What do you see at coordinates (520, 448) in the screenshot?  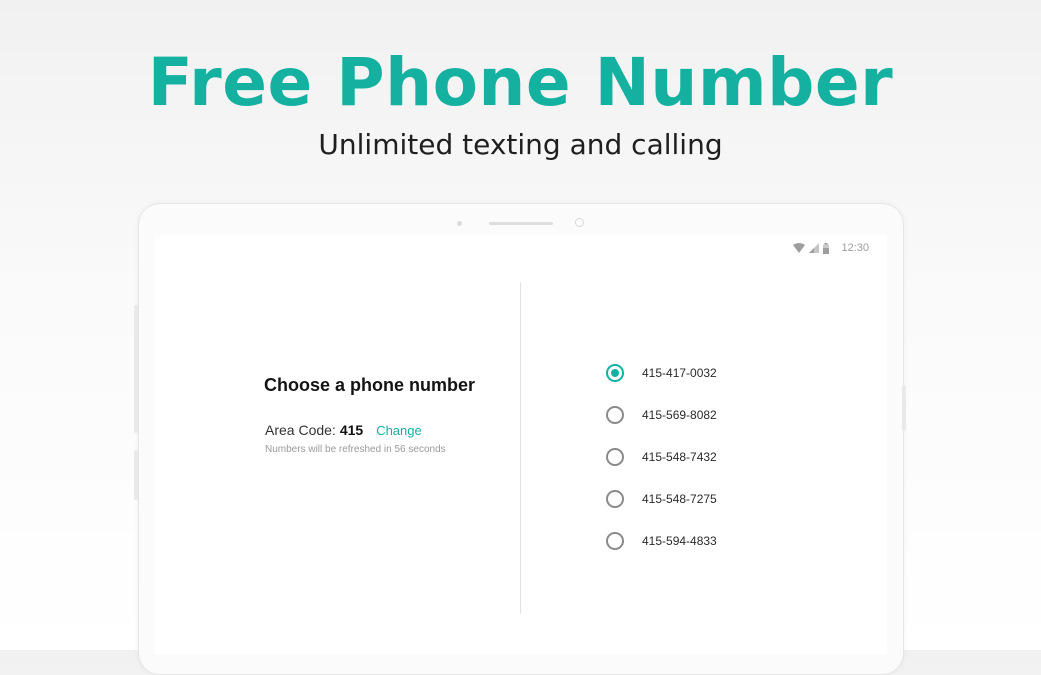 I see `panel-divider` at bounding box center [520, 448].